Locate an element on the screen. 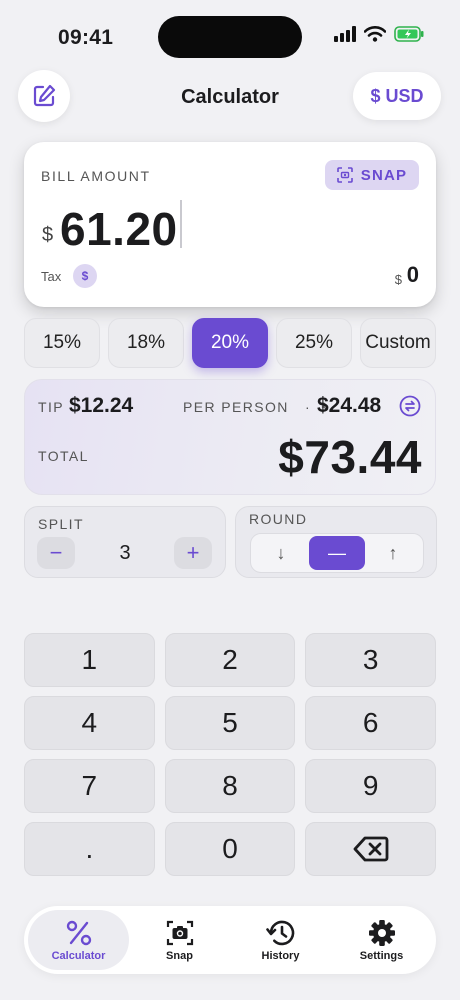 This screenshot has height=1000, width=460. tax-value: 0 is located at coordinates (413, 275).